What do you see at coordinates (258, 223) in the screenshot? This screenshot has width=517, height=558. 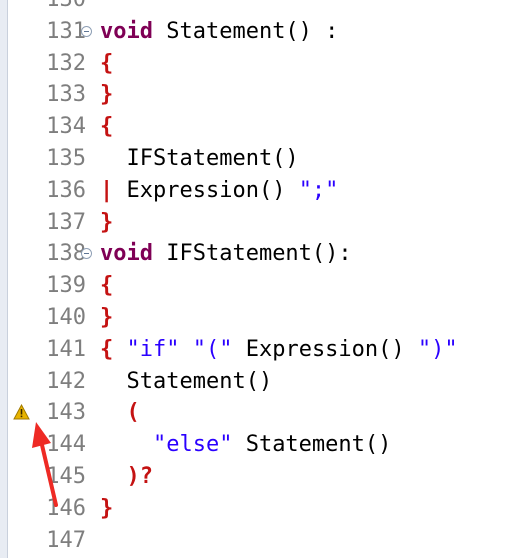 I see `code-line: 137}` at bounding box center [258, 223].